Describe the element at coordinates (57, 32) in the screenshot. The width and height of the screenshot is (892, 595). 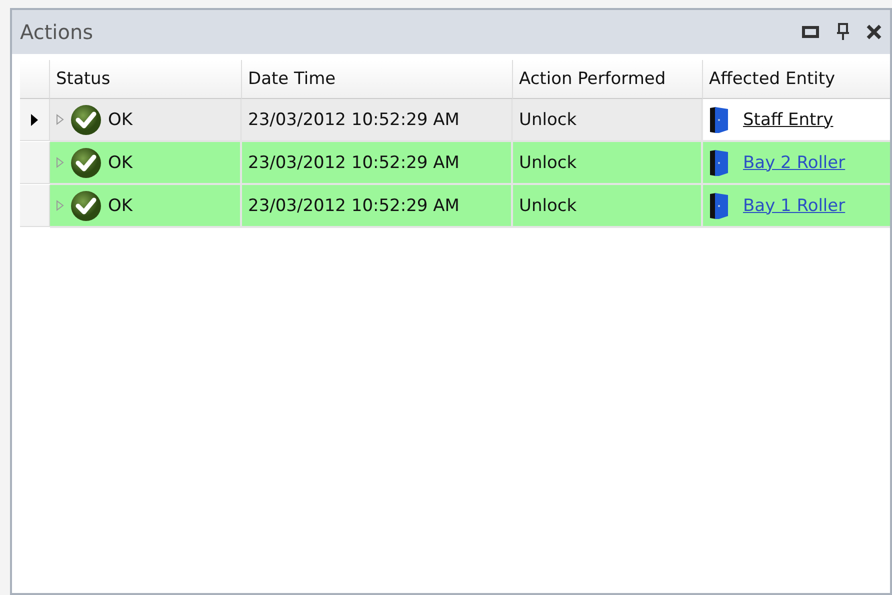
I see `panel-title: Actions` at that location.